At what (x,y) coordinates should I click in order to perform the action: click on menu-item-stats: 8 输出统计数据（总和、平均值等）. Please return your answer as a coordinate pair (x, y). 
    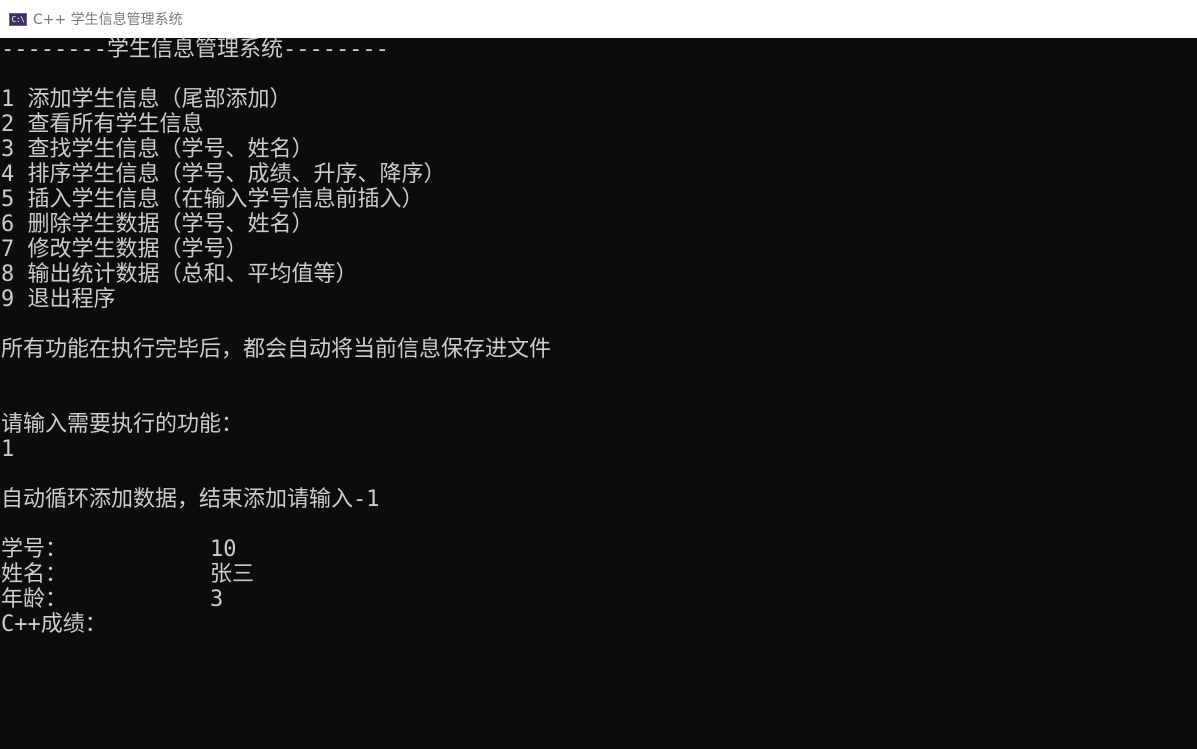
    Looking at the image, I should click on (179, 274).